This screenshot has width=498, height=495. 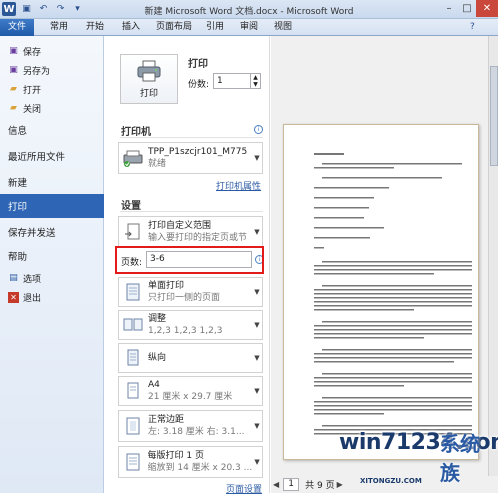 What do you see at coordinates (190, 158) in the screenshot?
I see `printer-dropdown: TPP_P1szcjr101_M775 就绪 ▼` at bounding box center [190, 158].